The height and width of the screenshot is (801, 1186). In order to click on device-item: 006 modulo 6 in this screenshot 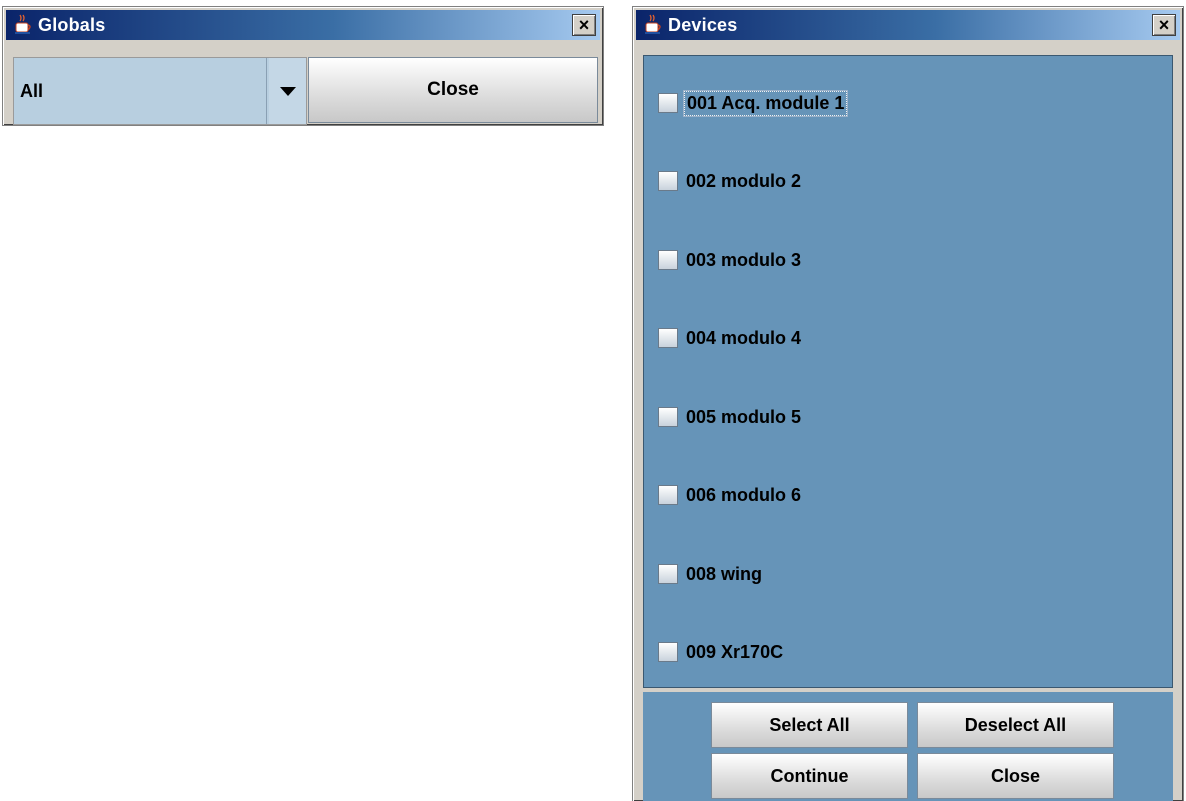, I will do `click(730, 495)`.